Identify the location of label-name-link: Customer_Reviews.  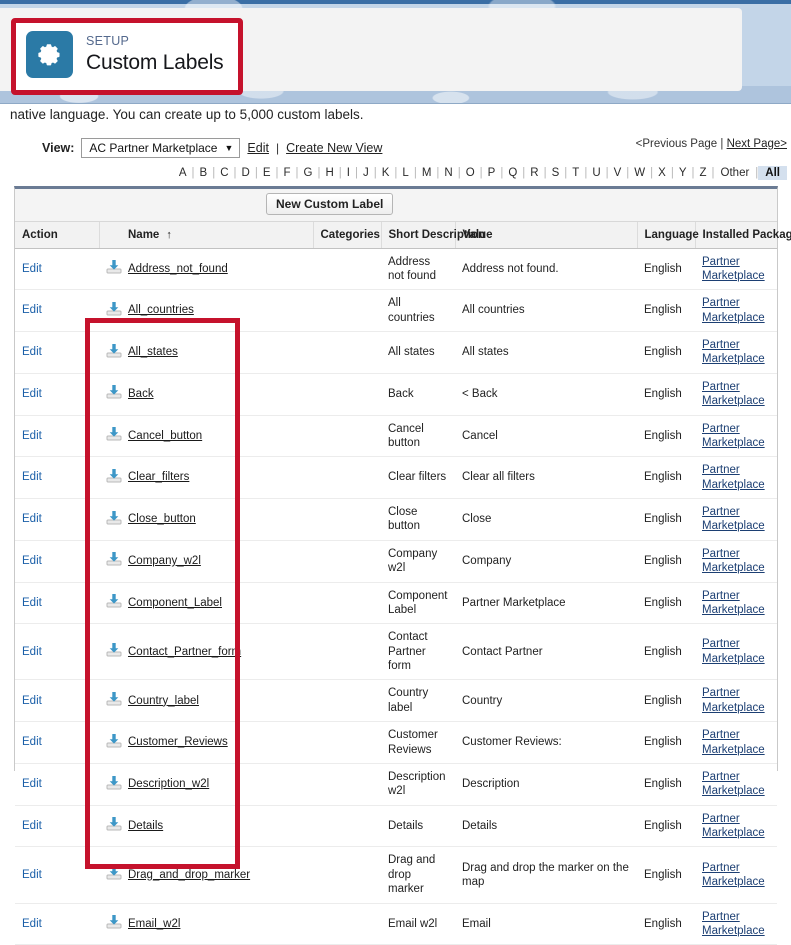
(178, 742).